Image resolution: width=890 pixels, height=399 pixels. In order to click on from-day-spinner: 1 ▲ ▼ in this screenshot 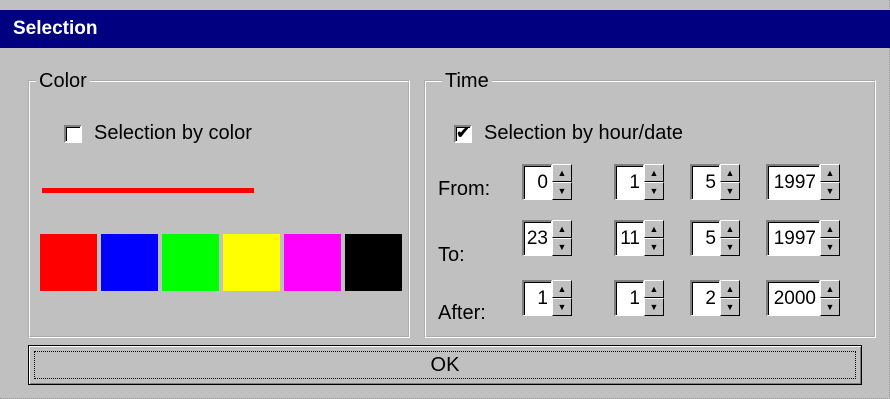, I will do `click(639, 182)`.